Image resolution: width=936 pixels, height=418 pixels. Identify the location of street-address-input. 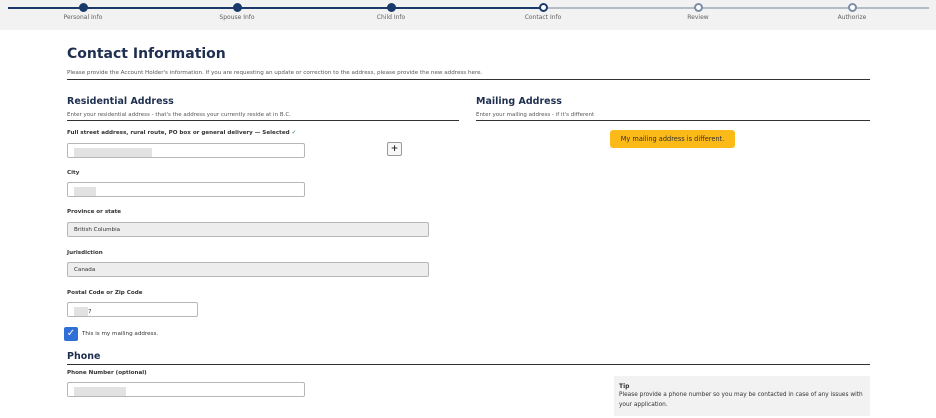
(186, 150).